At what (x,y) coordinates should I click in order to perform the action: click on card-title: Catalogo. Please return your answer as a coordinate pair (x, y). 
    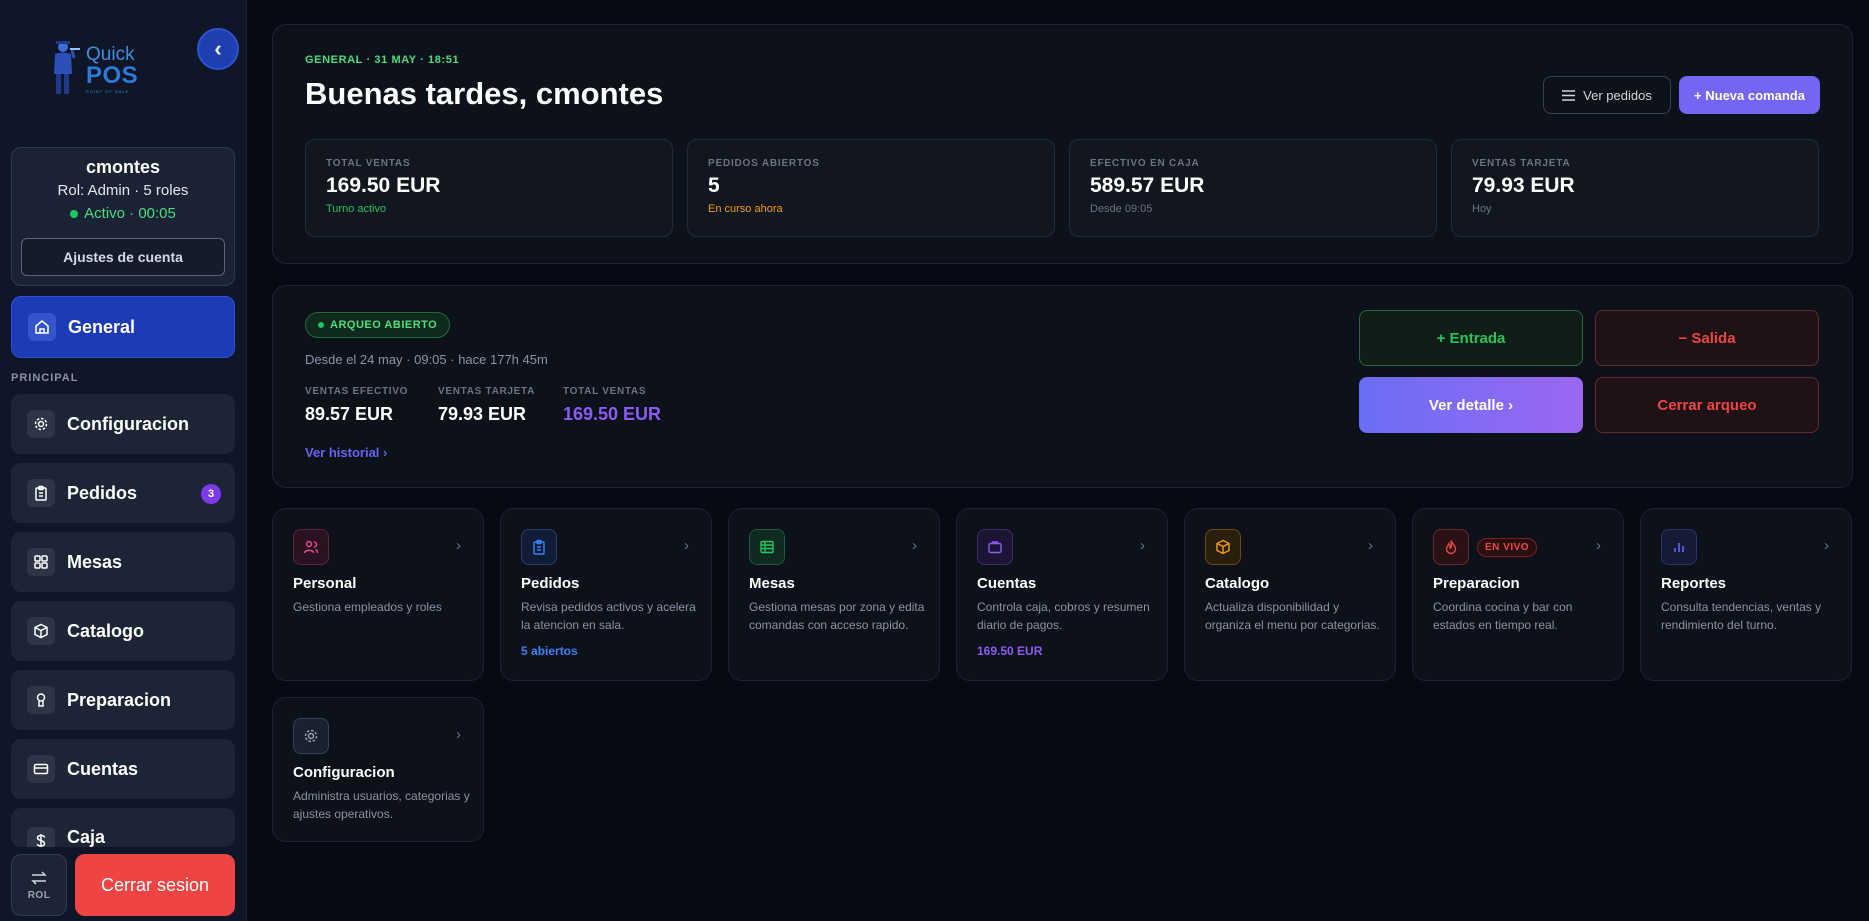
    Looking at the image, I should click on (1237, 583).